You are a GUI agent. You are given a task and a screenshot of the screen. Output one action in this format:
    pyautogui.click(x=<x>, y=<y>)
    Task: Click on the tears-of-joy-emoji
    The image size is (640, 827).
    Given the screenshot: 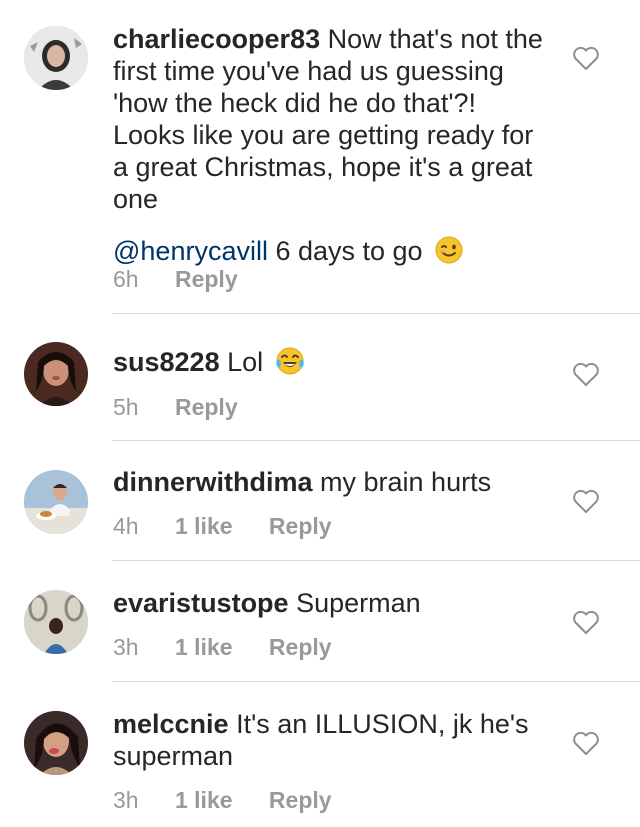 What is the action you would take?
    pyautogui.click(x=289, y=361)
    